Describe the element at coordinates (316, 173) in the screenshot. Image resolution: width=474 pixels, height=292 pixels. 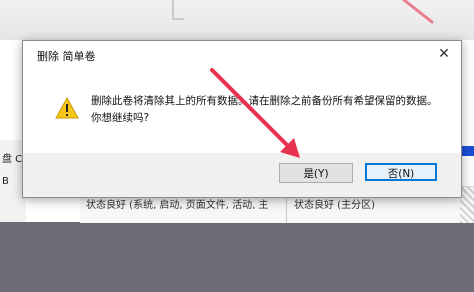
I see `yes-button: 是(Y)` at that location.